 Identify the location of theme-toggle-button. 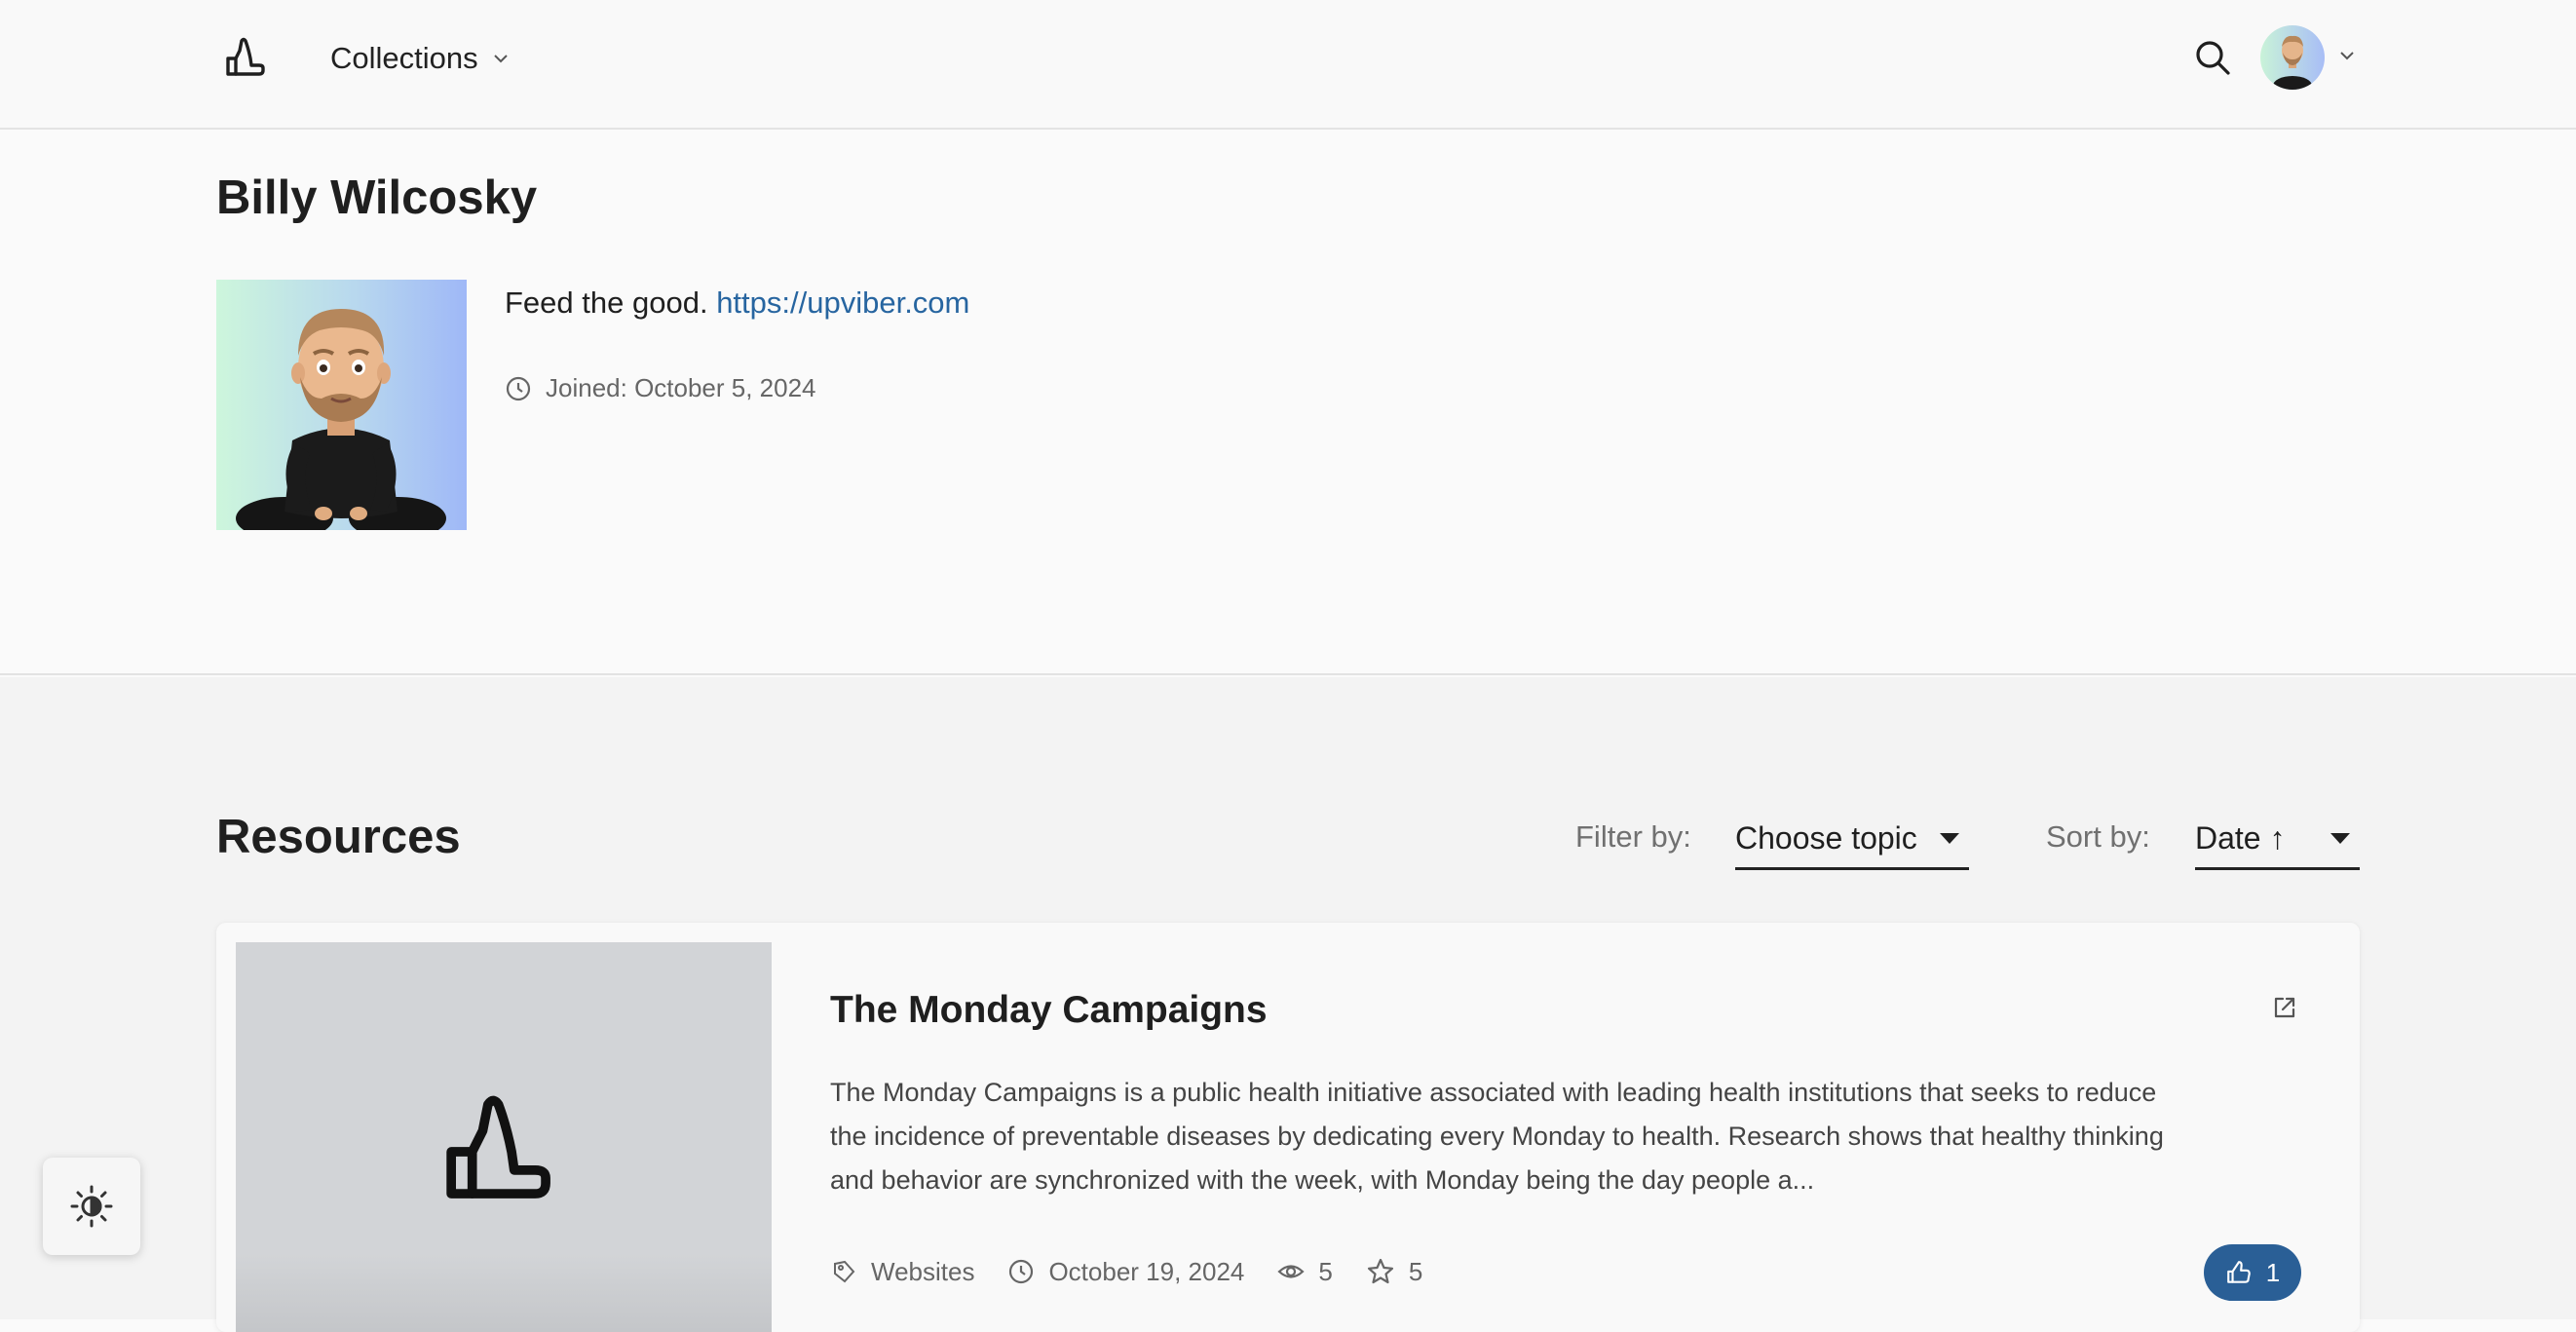
(91, 1206).